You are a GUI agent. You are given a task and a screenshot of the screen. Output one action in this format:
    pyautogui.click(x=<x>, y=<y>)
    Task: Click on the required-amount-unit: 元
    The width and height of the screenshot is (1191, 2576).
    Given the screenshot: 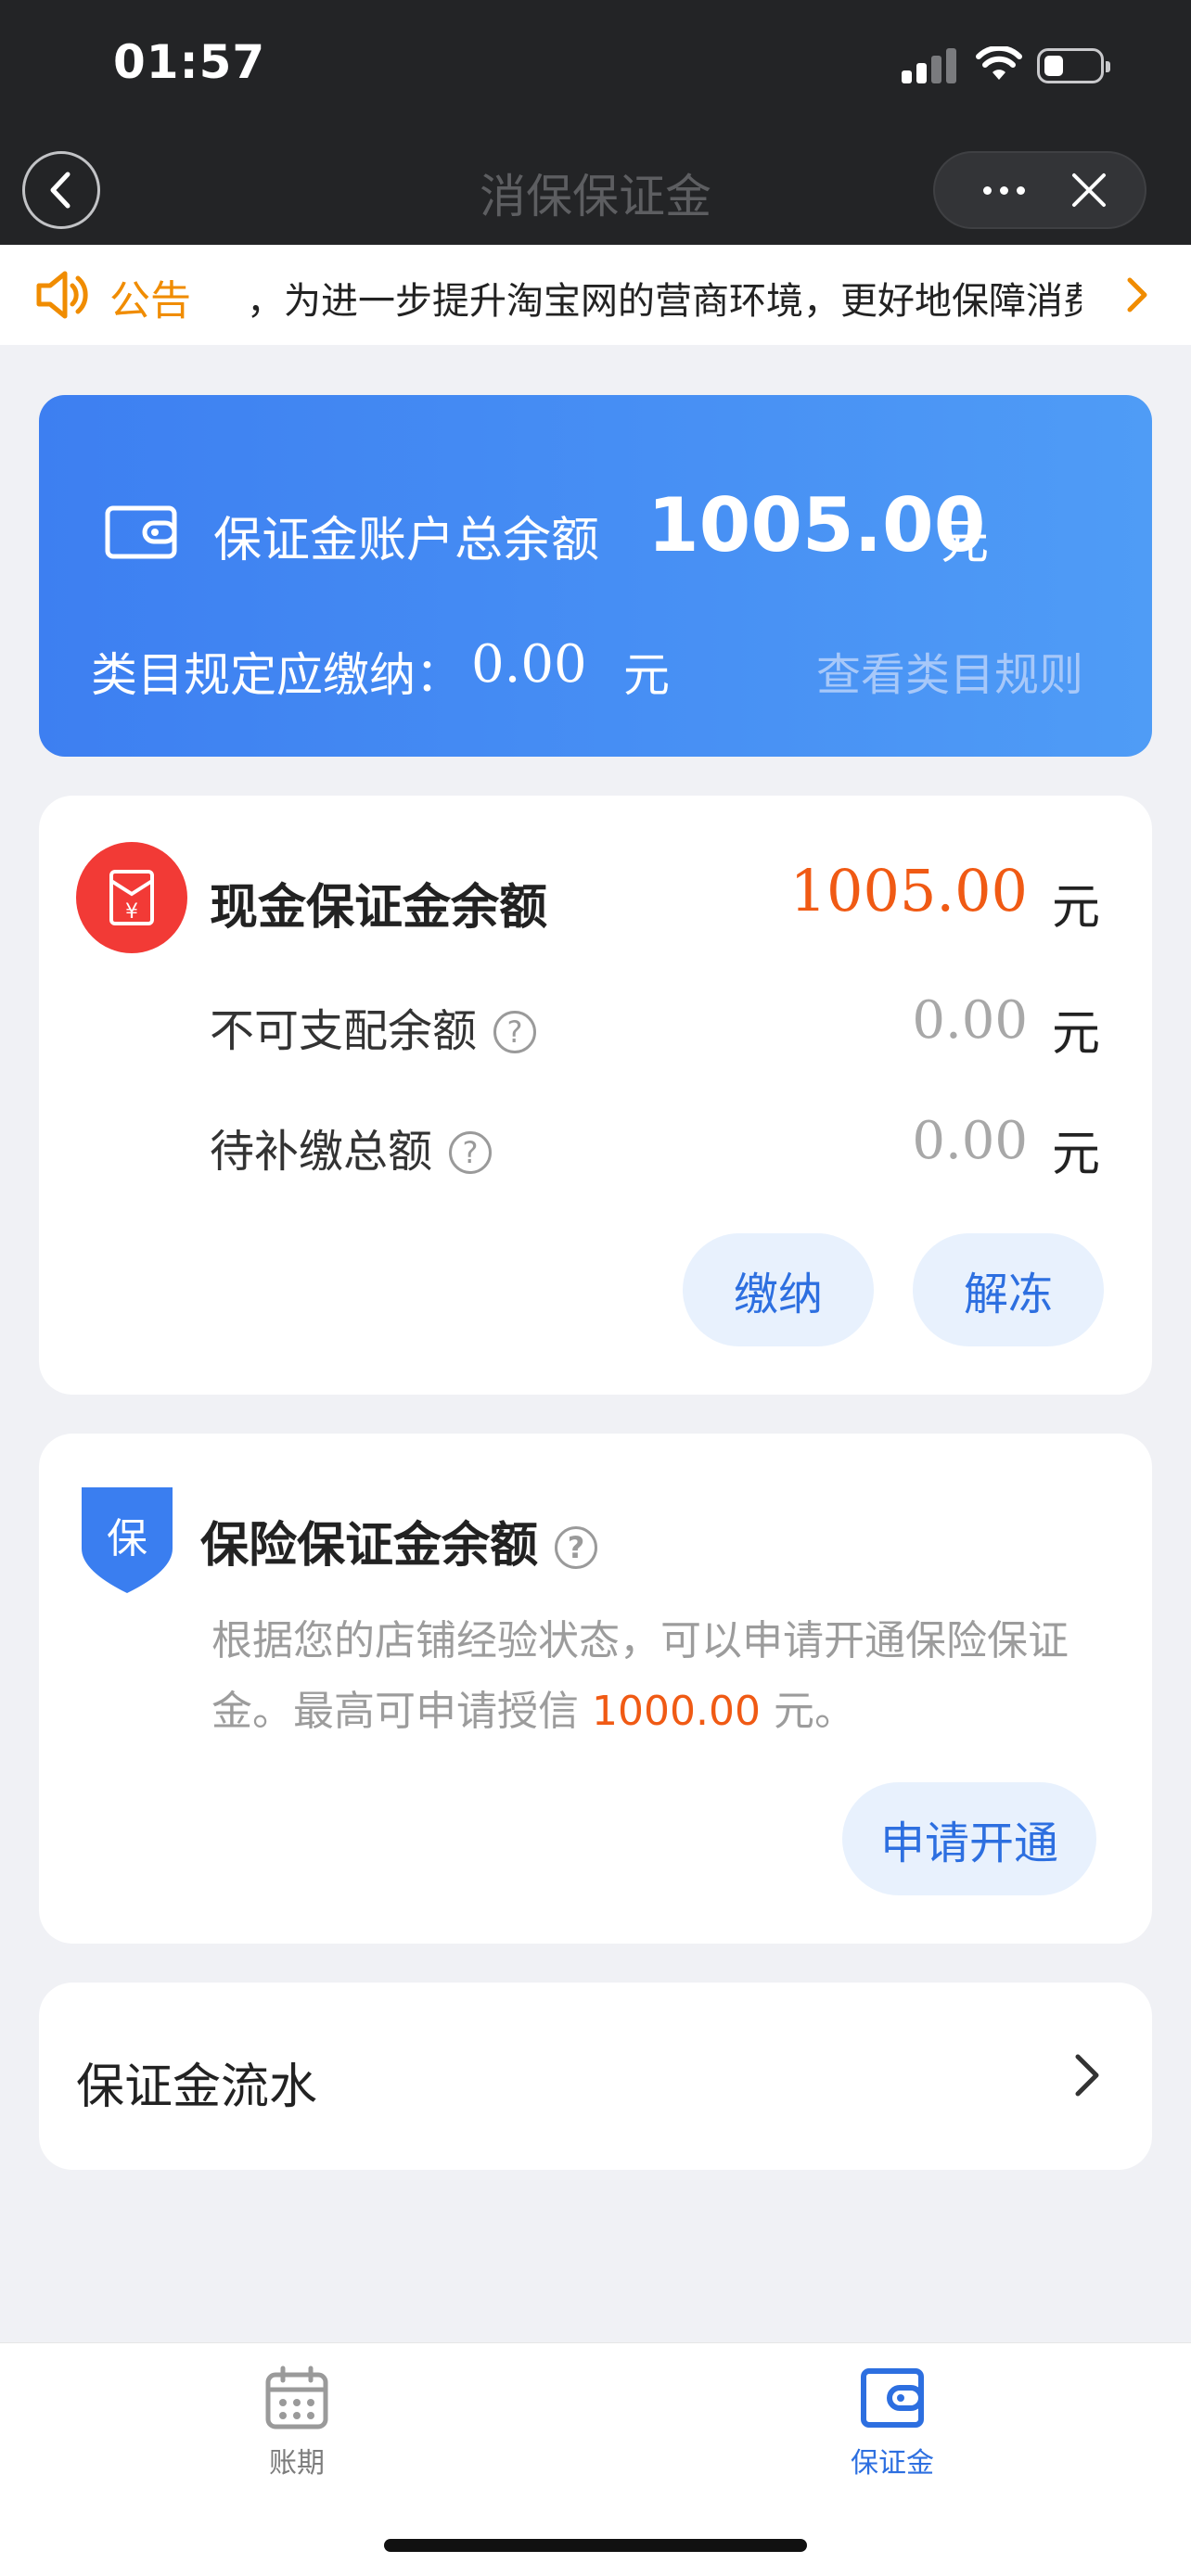 What is the action you would take?
    pyautogui.click(x=647, y=675)
    